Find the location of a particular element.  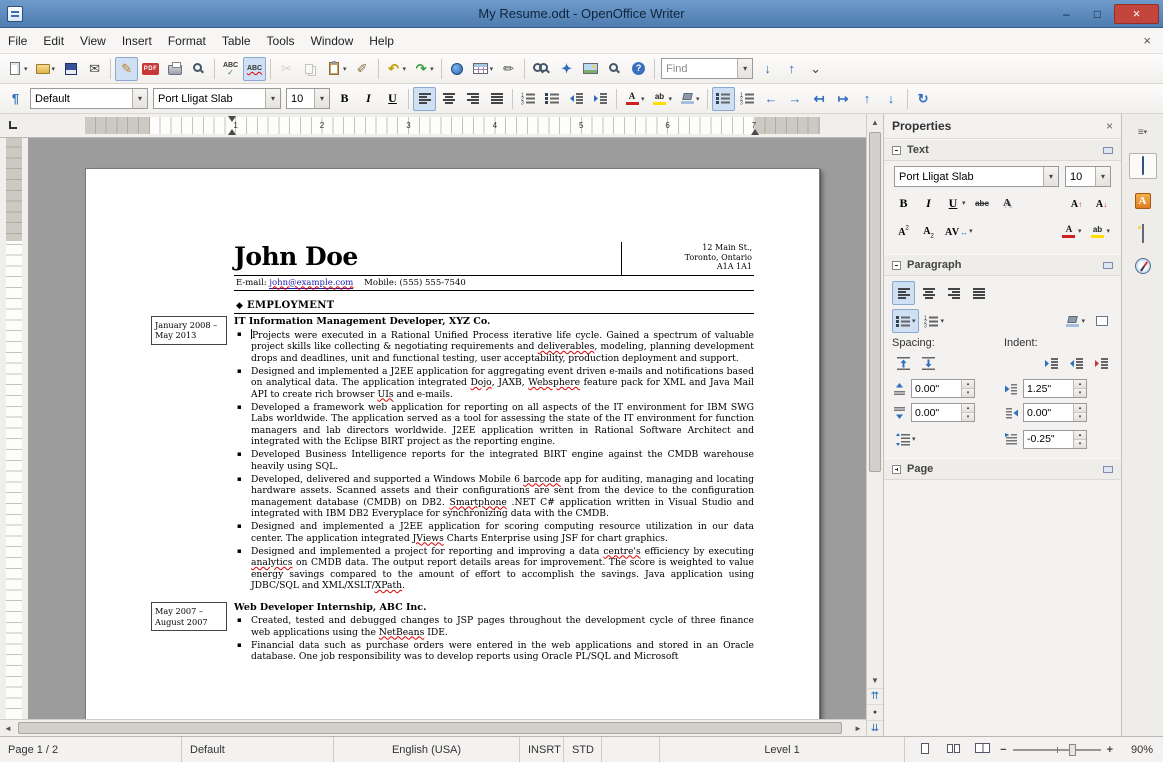

email-link: john@example.com is located at coordinates (311, 283).